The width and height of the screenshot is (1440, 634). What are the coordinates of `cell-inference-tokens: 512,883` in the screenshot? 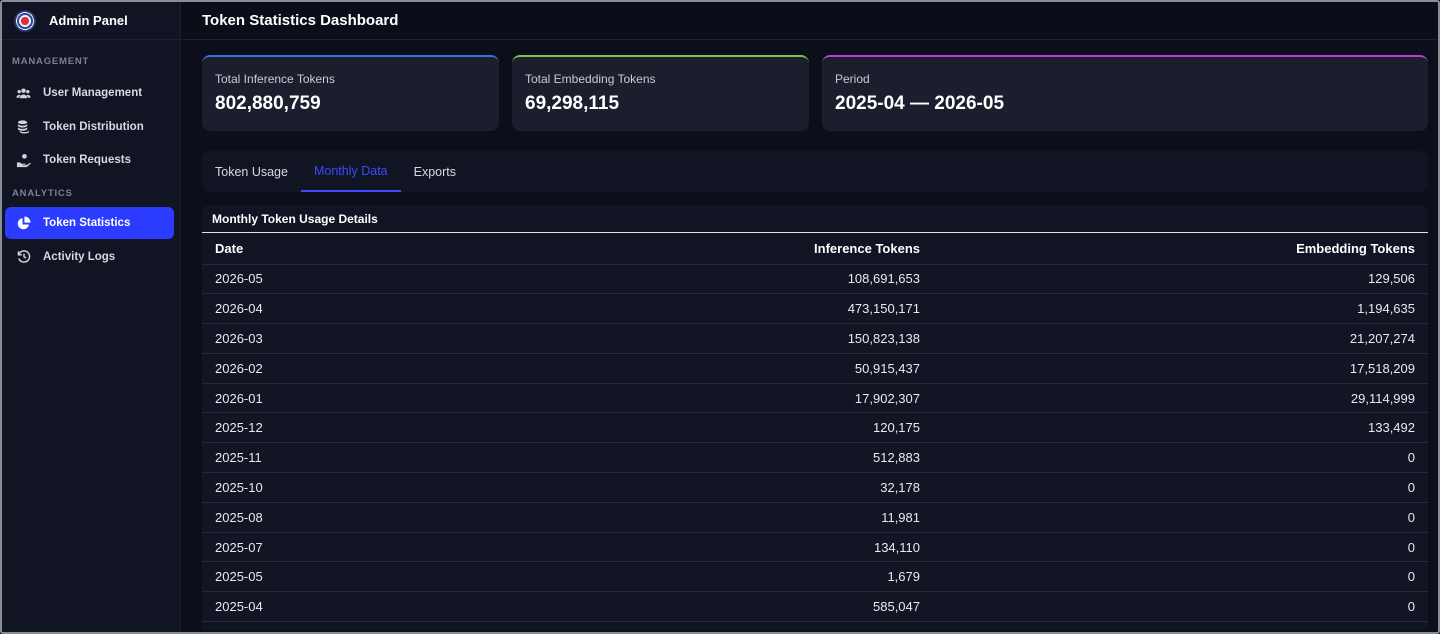 It's located at (717, 458).